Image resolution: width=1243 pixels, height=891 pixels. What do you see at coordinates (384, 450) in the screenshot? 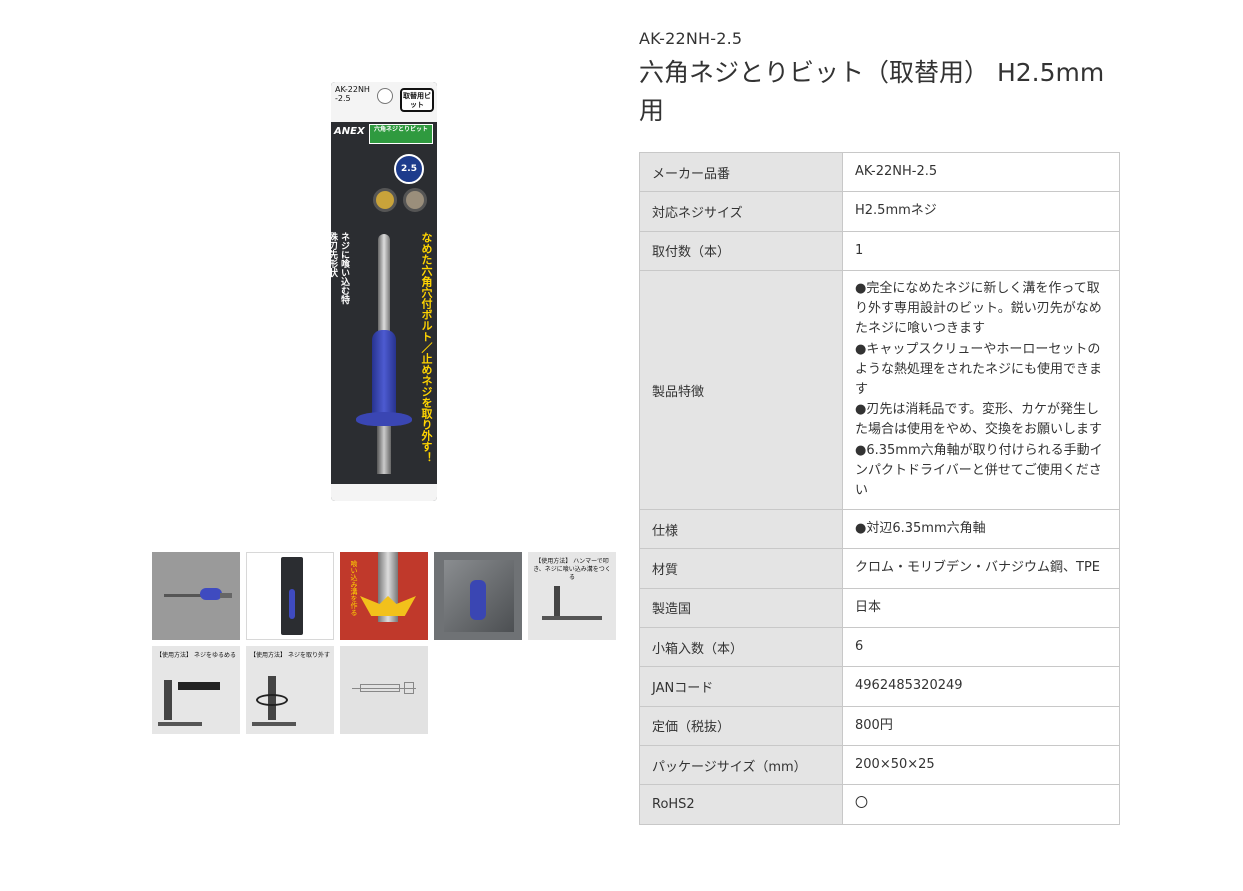
I see `bit-hex-shank` at bounding box center [384, 450].